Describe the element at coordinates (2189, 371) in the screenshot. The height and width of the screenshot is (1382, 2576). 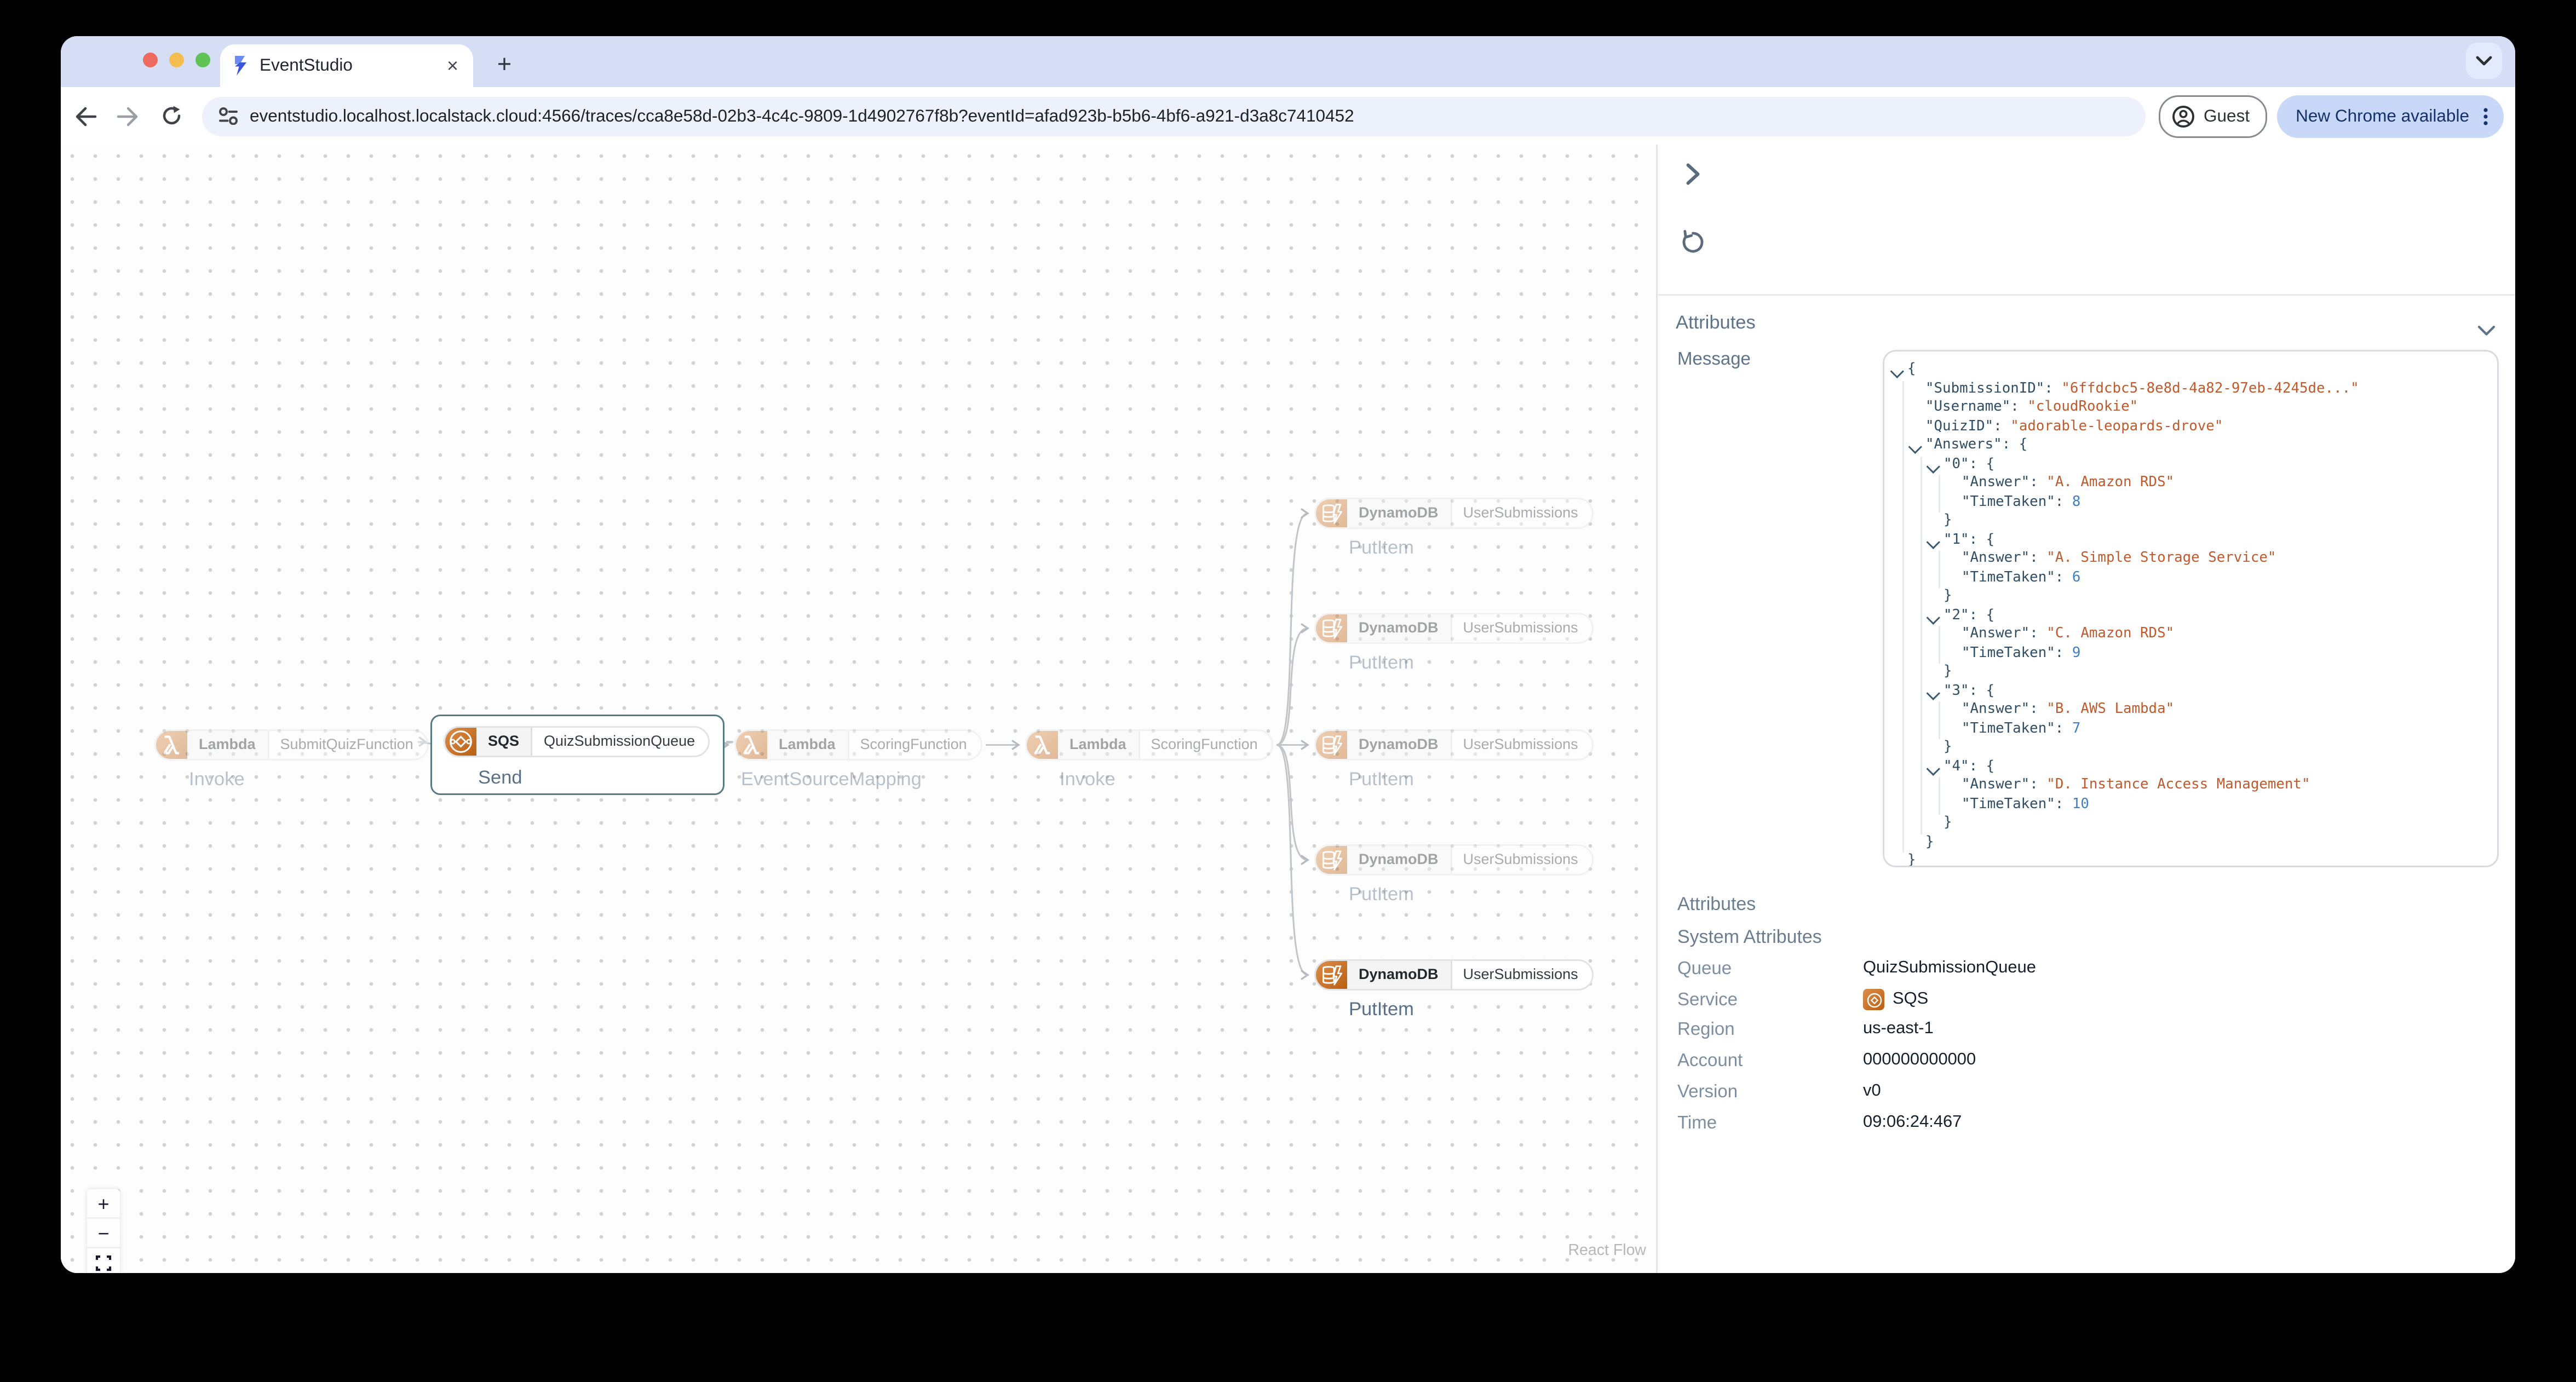
I see `json-line: {` at that location.